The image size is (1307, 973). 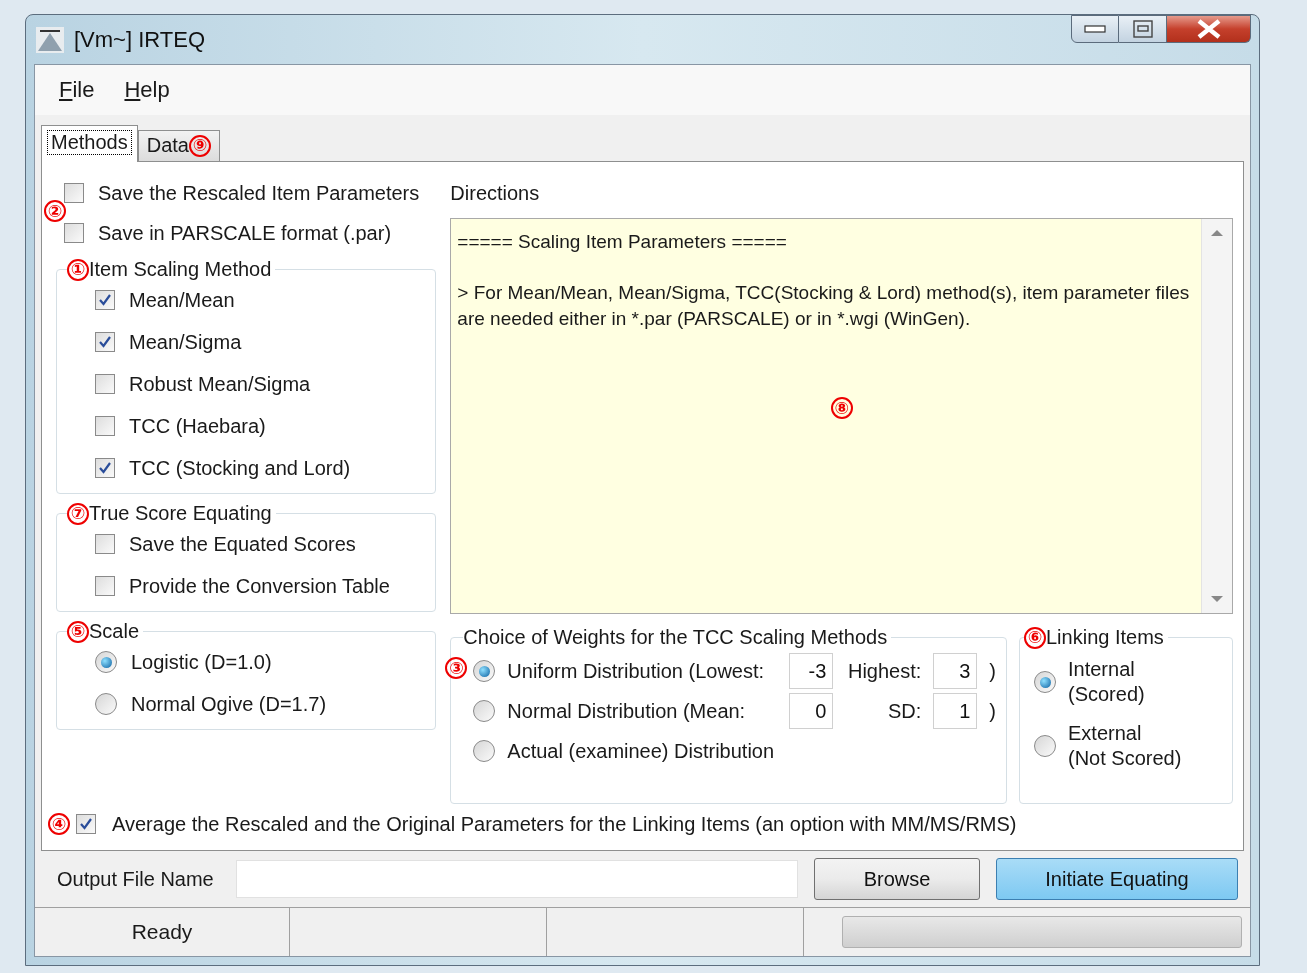 I want to click on group-title: Item Scaling Method, so click(x=180, y=269).